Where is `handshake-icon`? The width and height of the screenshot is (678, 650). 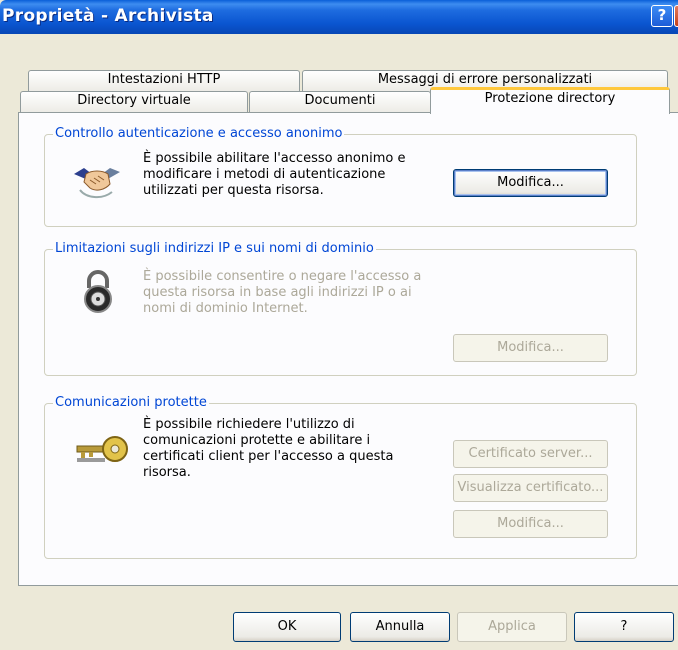
handshake-icon is located at coordinates (97, 183).